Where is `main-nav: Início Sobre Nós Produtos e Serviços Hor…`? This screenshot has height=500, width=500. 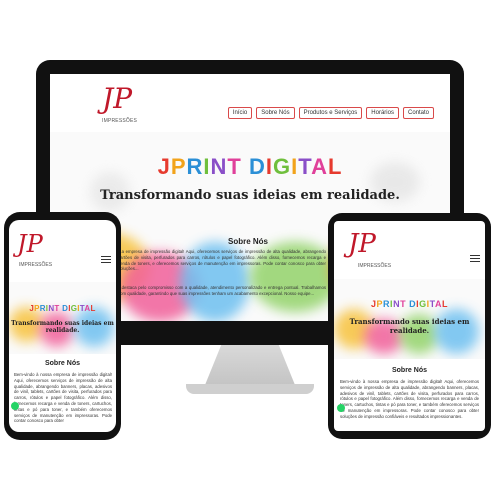 main-nav: Início Sobre Nós Produtos e Serviços Hor… is located at coordinates (330, 113).